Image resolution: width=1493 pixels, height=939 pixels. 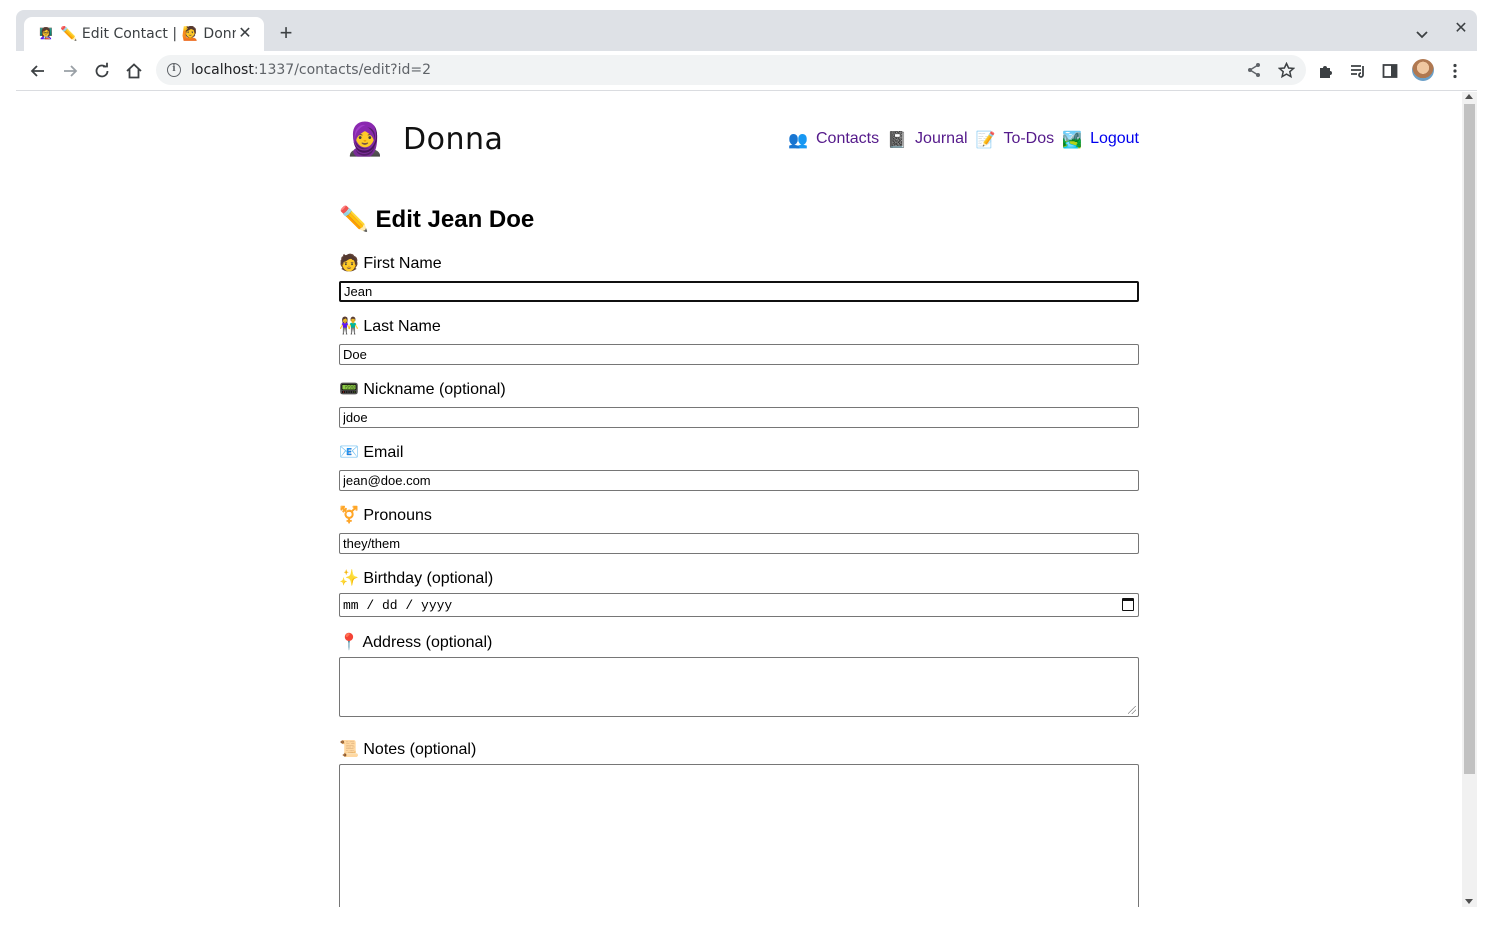 What do you see at coordinates (739, 417) in the screenshot?
I see `nickname-input` at bounding box center [739, 417].